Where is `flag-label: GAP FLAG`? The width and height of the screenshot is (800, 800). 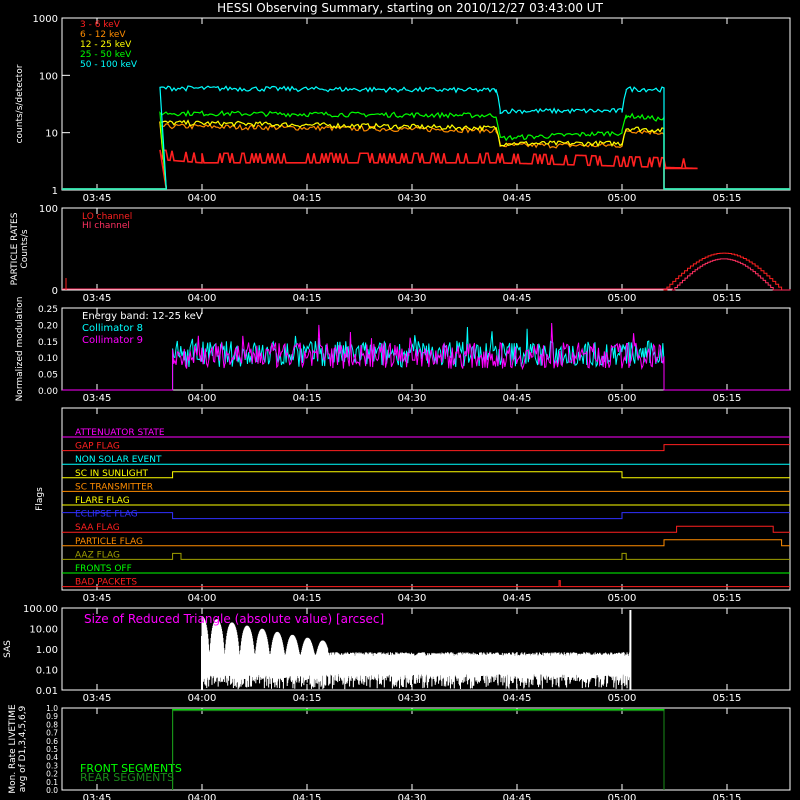 flag-label: GAP FLAG is located at coordinates (97, 447).